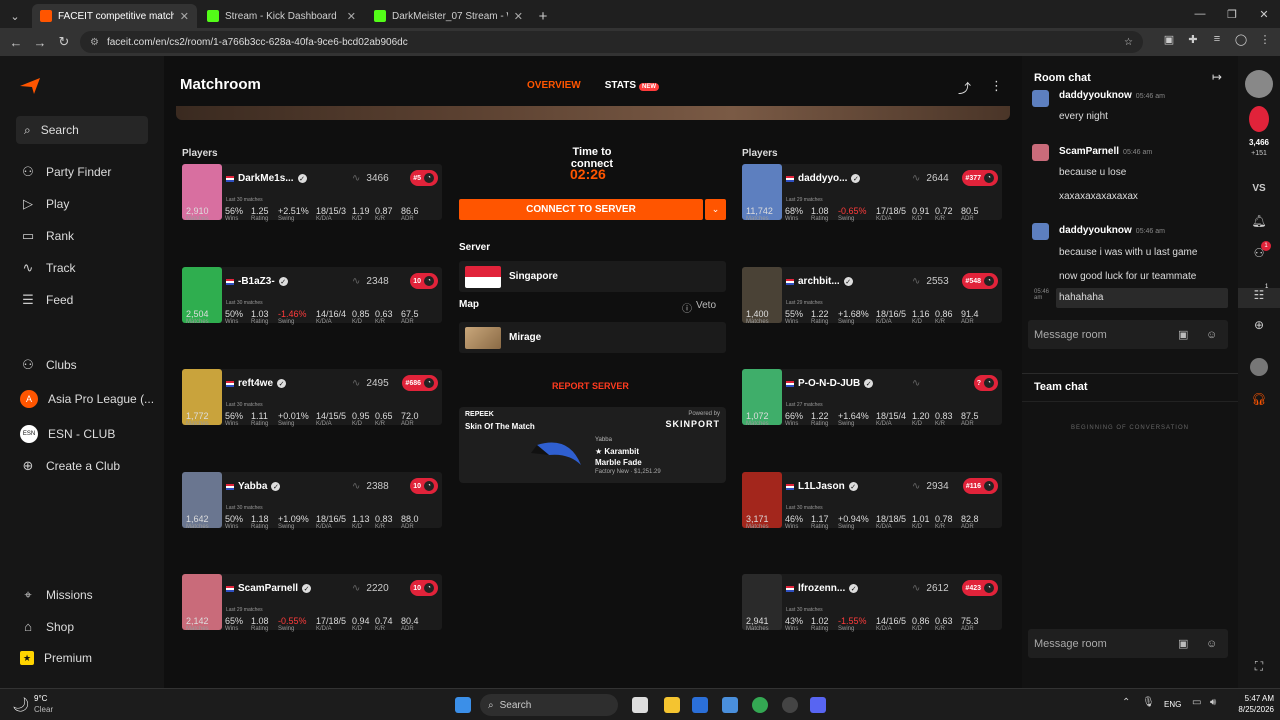 The height and width of the screenshot is (720, 1280). What do you see at coordinates (672, 705) in the screenshot?
I see `file-explorer-icon` at bounding box center [672, 705].